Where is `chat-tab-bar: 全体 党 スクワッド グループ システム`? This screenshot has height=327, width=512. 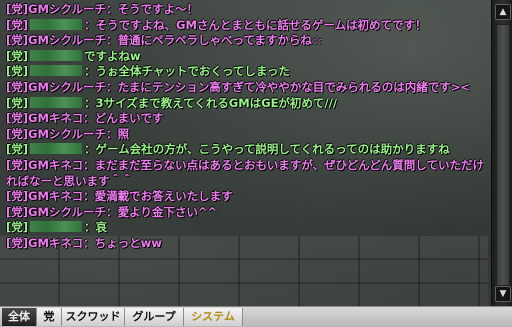 chat-tab-bar: 全体 党 スクワッド グループ システム is located at coordinates (256, 316).